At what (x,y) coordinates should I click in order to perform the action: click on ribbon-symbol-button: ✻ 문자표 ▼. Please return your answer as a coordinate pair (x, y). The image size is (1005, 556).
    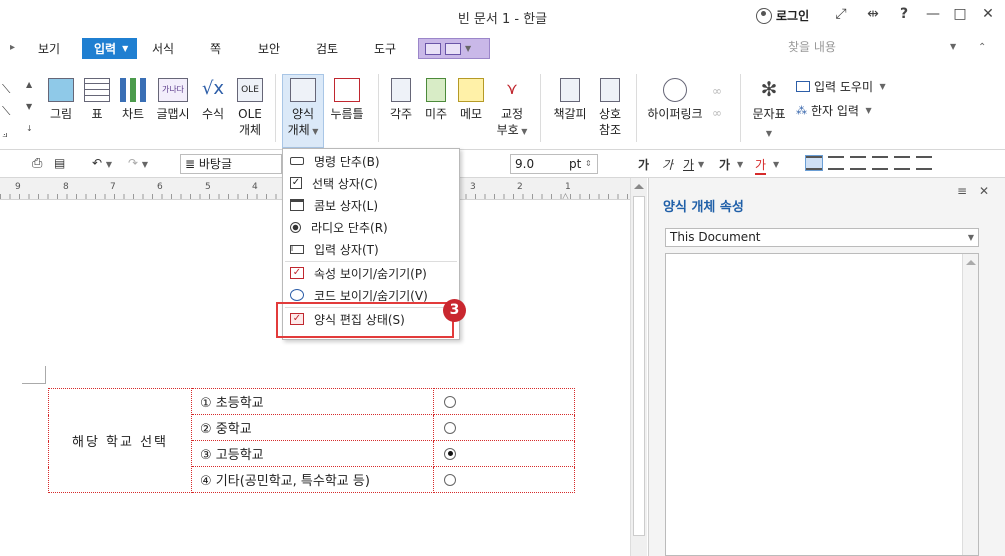
    Looking at the image, I should click on (769, 110).